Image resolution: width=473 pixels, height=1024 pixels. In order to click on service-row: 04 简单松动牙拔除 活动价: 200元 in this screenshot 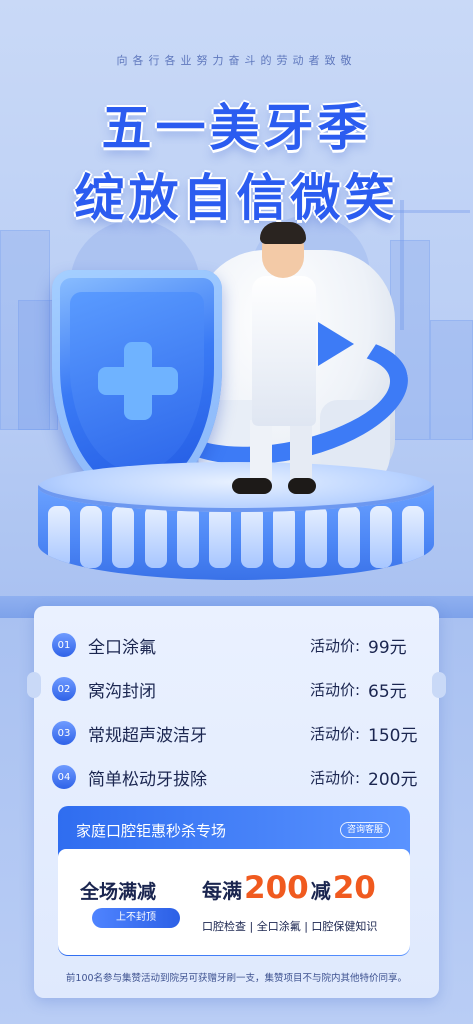, I will do `click(239, 777)`.